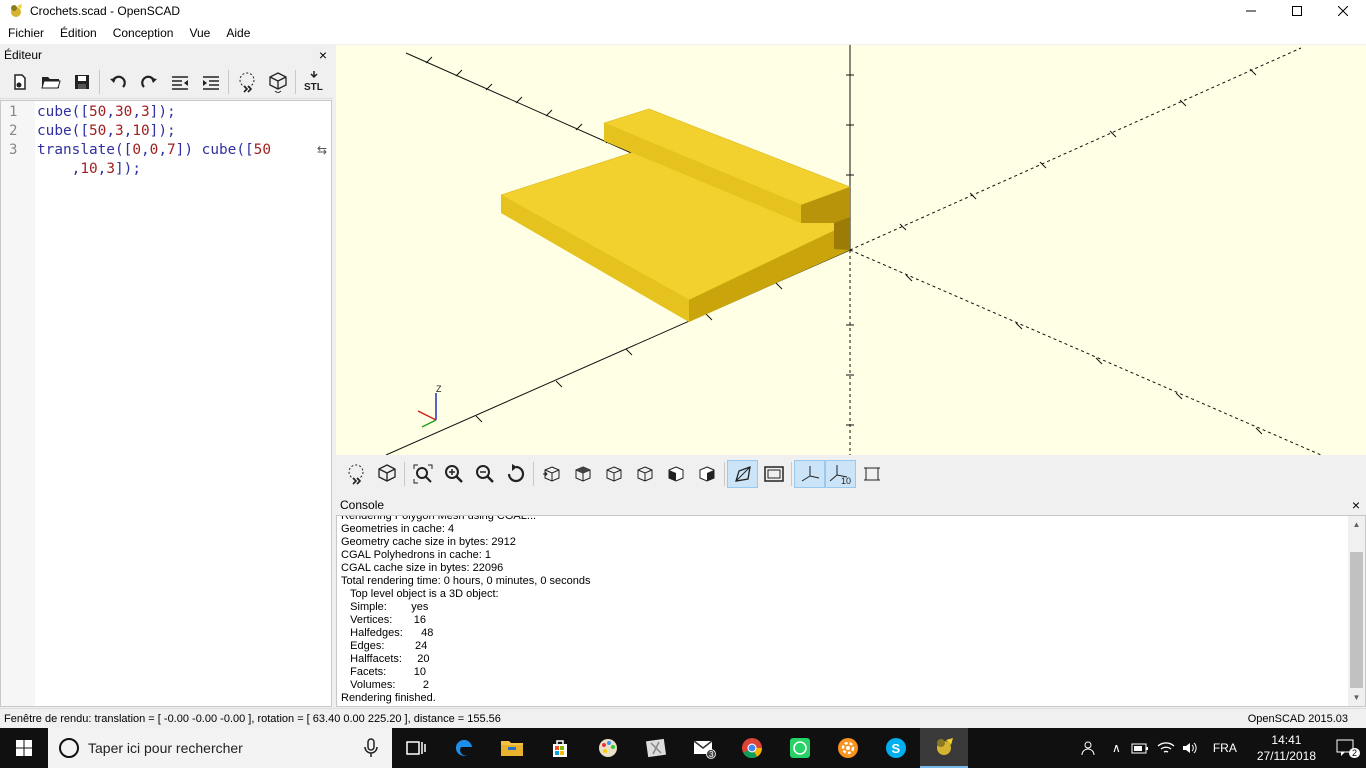  Describe the element at coordinates (78, 33) in the screenshot. I see `menu-edition: Édition` at that location.